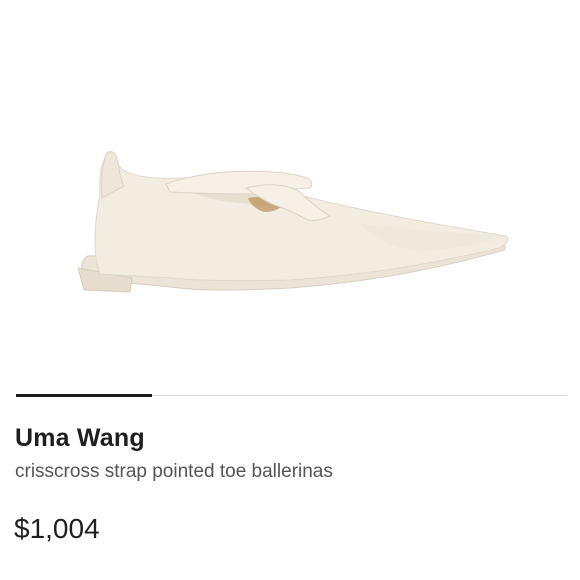 The height and width of the screenshot is (580, 580). I want to click on product-brand: Uma Wang, so click(80, 438).